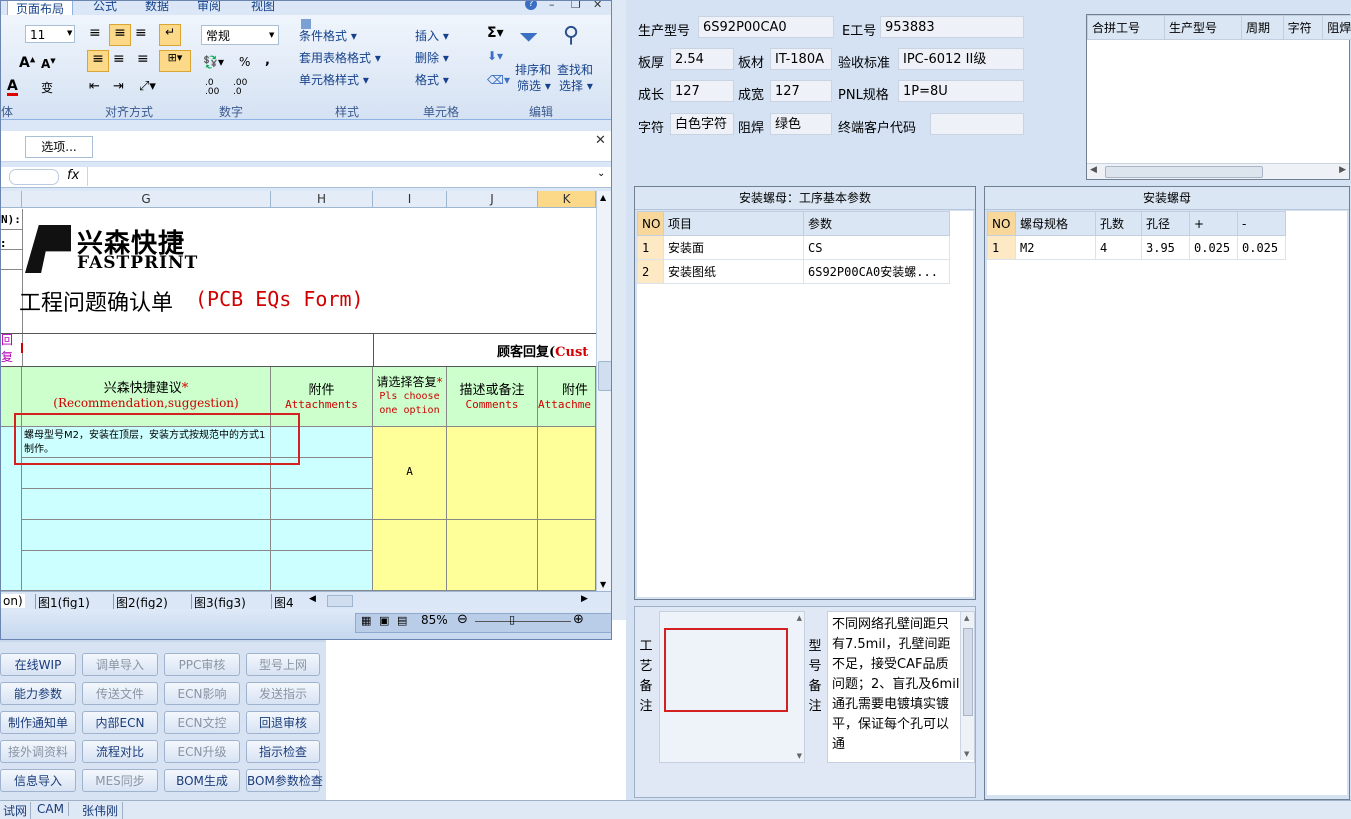 This screenshot has height=819, width=1351. What do you see at coordinates (141, 33) in the screenshot?
I see `align-bottom-icon: ≡` at bounding box center [141, 33].